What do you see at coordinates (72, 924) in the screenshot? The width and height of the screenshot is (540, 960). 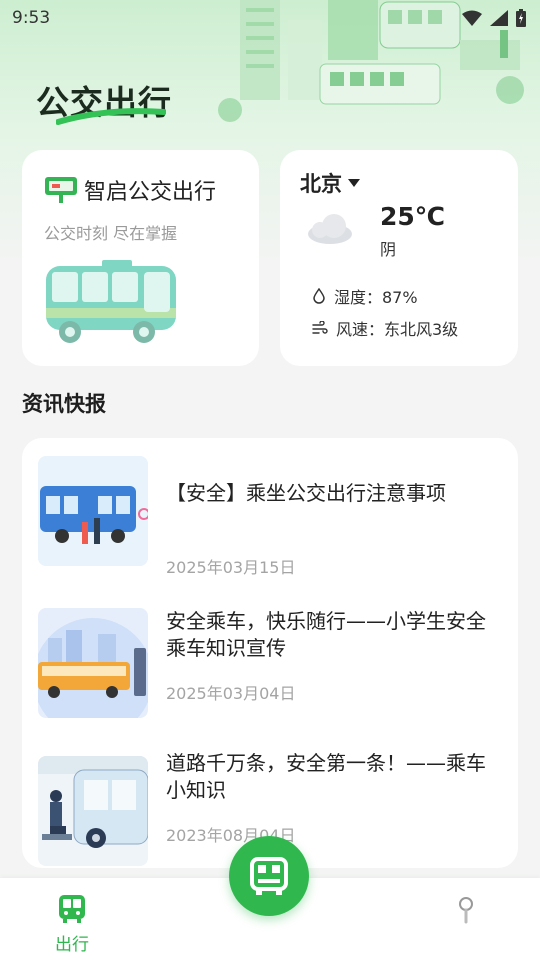 I see `tab-go: 出行` at bounding box center [72, 924].